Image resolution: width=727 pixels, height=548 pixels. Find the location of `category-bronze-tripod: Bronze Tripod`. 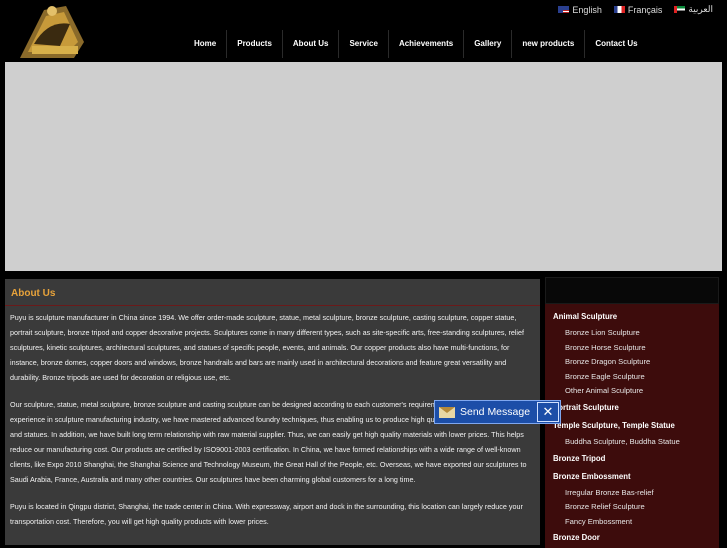

category-bronze-tripod: Bronze Tripod is located at coordinates (632, 459).